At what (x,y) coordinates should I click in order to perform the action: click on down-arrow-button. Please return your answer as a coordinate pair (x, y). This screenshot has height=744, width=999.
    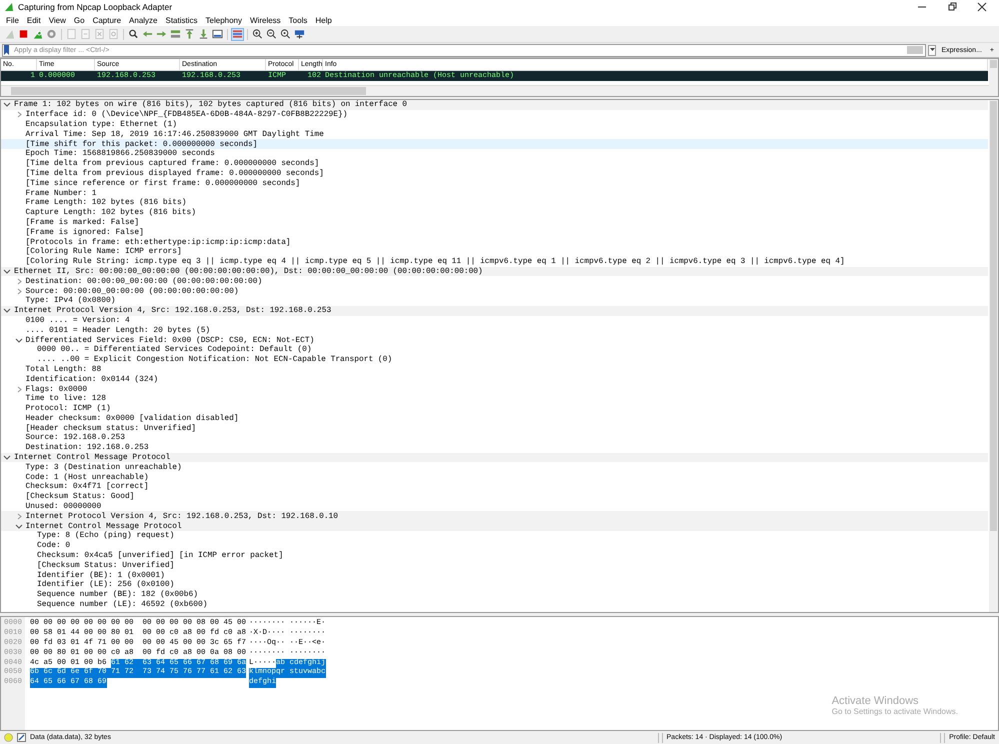
    Looking at the image, I should click on (203, 34).